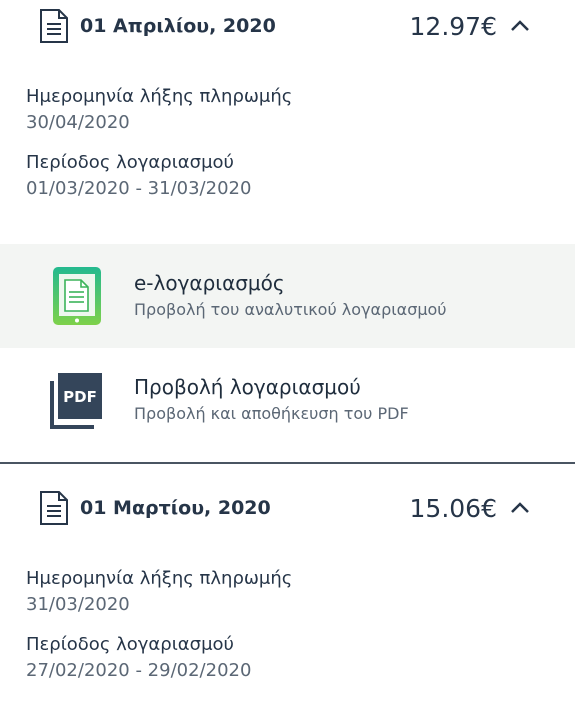 The height and width of the screenshot is (720, 575). What do you see at coordinates (290, 309) in the screenshot?
I see `e-bill-subtitle: Προβολή του αναλυτικού λογαριασμού` at bounding box center [290, 309].